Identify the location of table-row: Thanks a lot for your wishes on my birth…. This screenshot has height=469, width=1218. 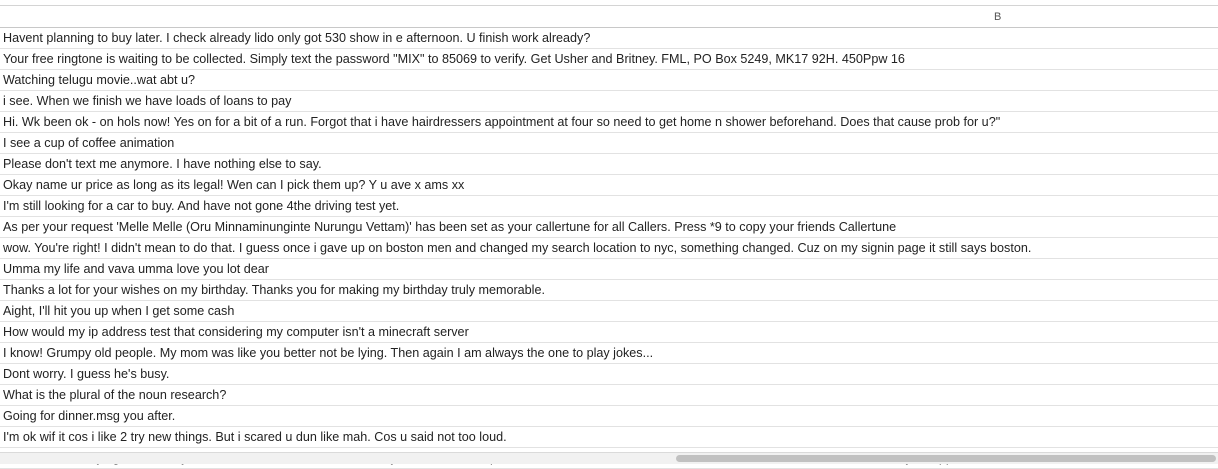
(609, 290).